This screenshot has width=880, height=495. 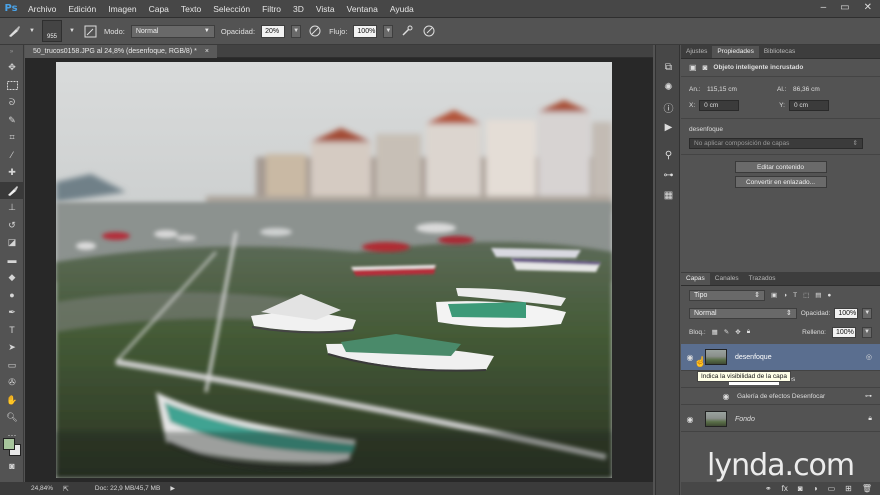 What do you see at coordinates (800, 488) in the screenshot?
I see `add-mask-icon: ◙` at bounding box center [800, 488].